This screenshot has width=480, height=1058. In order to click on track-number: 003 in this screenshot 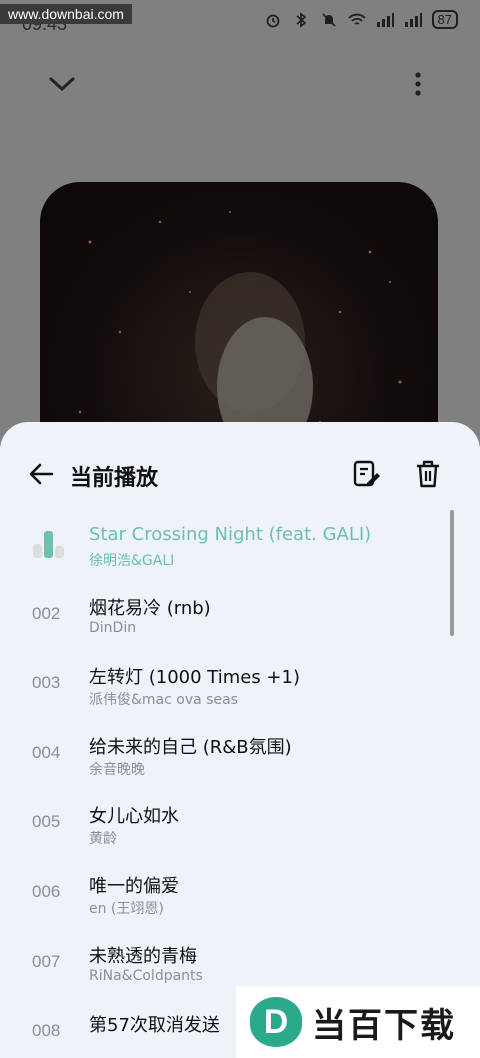, I will do `click(46, 683)`.